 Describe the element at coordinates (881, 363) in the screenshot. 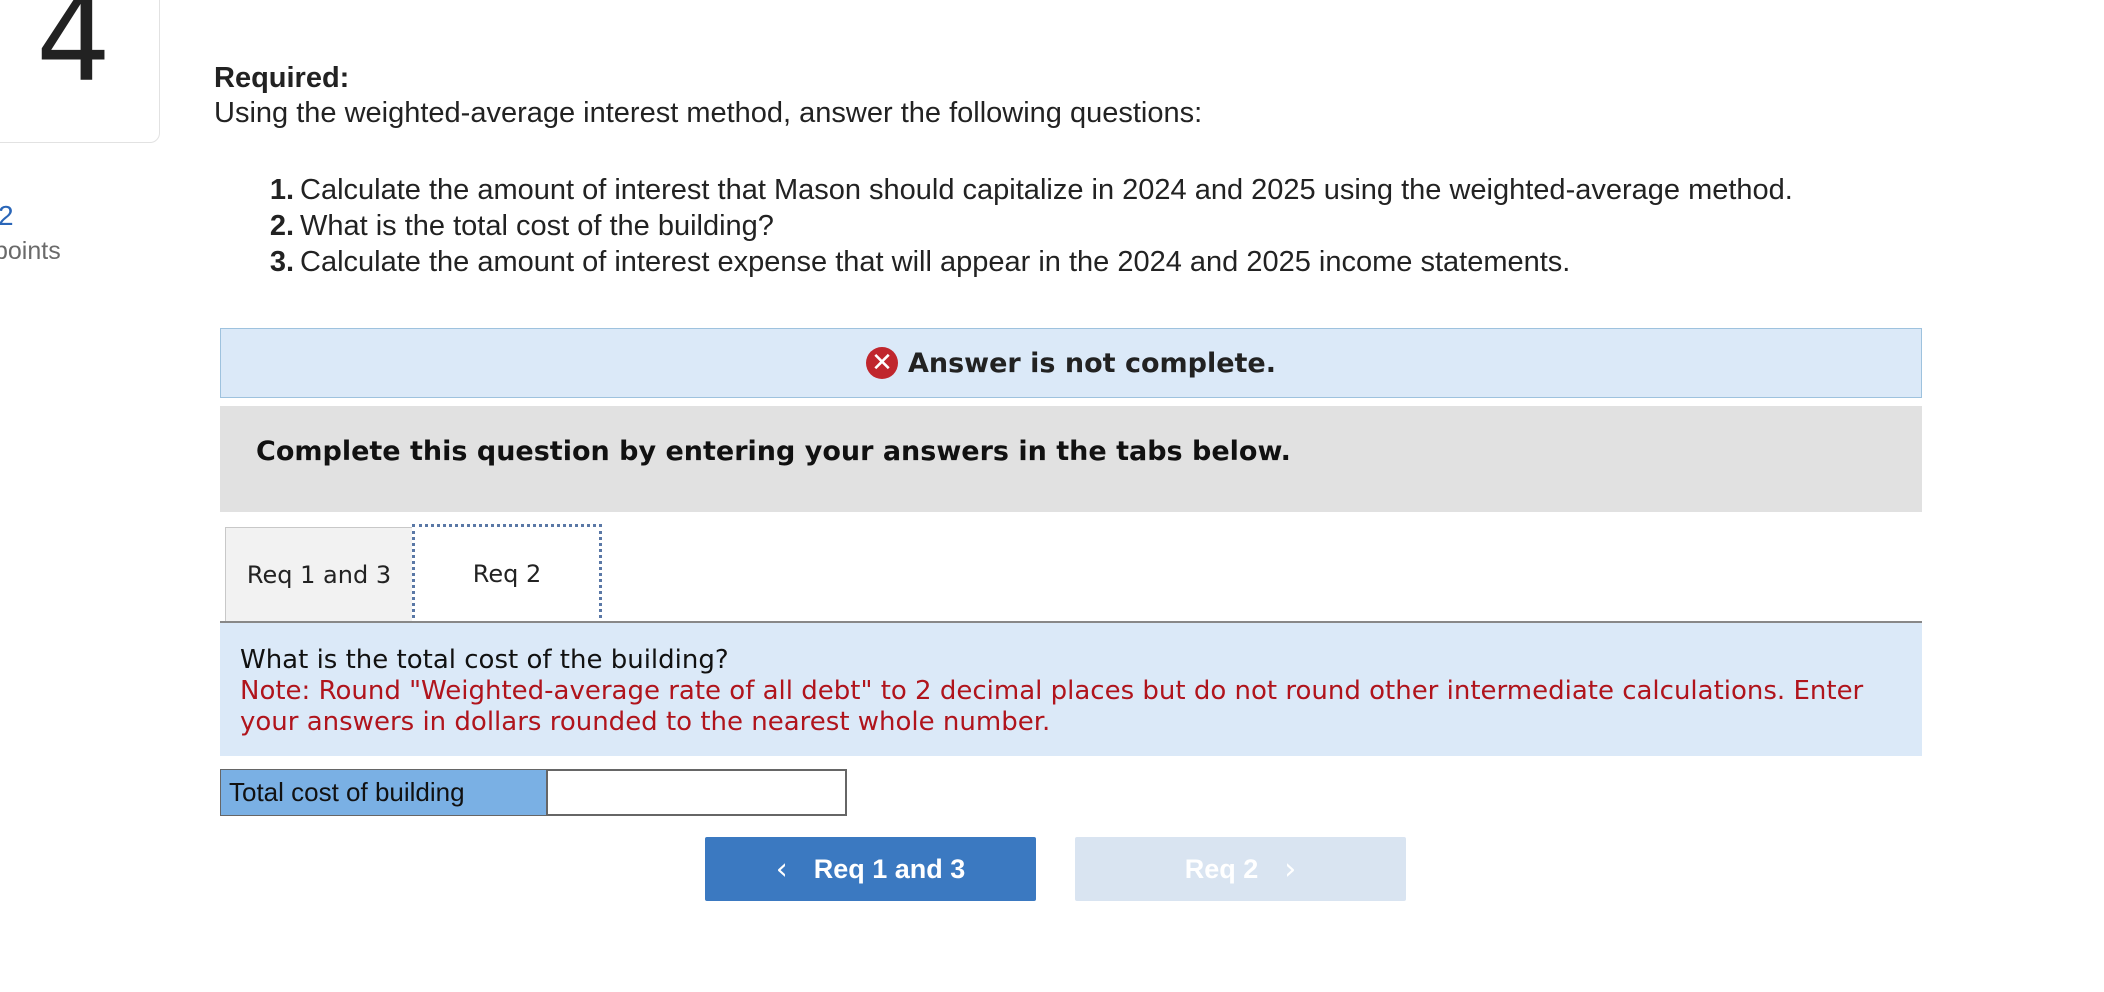

I see `x-circle-icon: ✕` at that location.